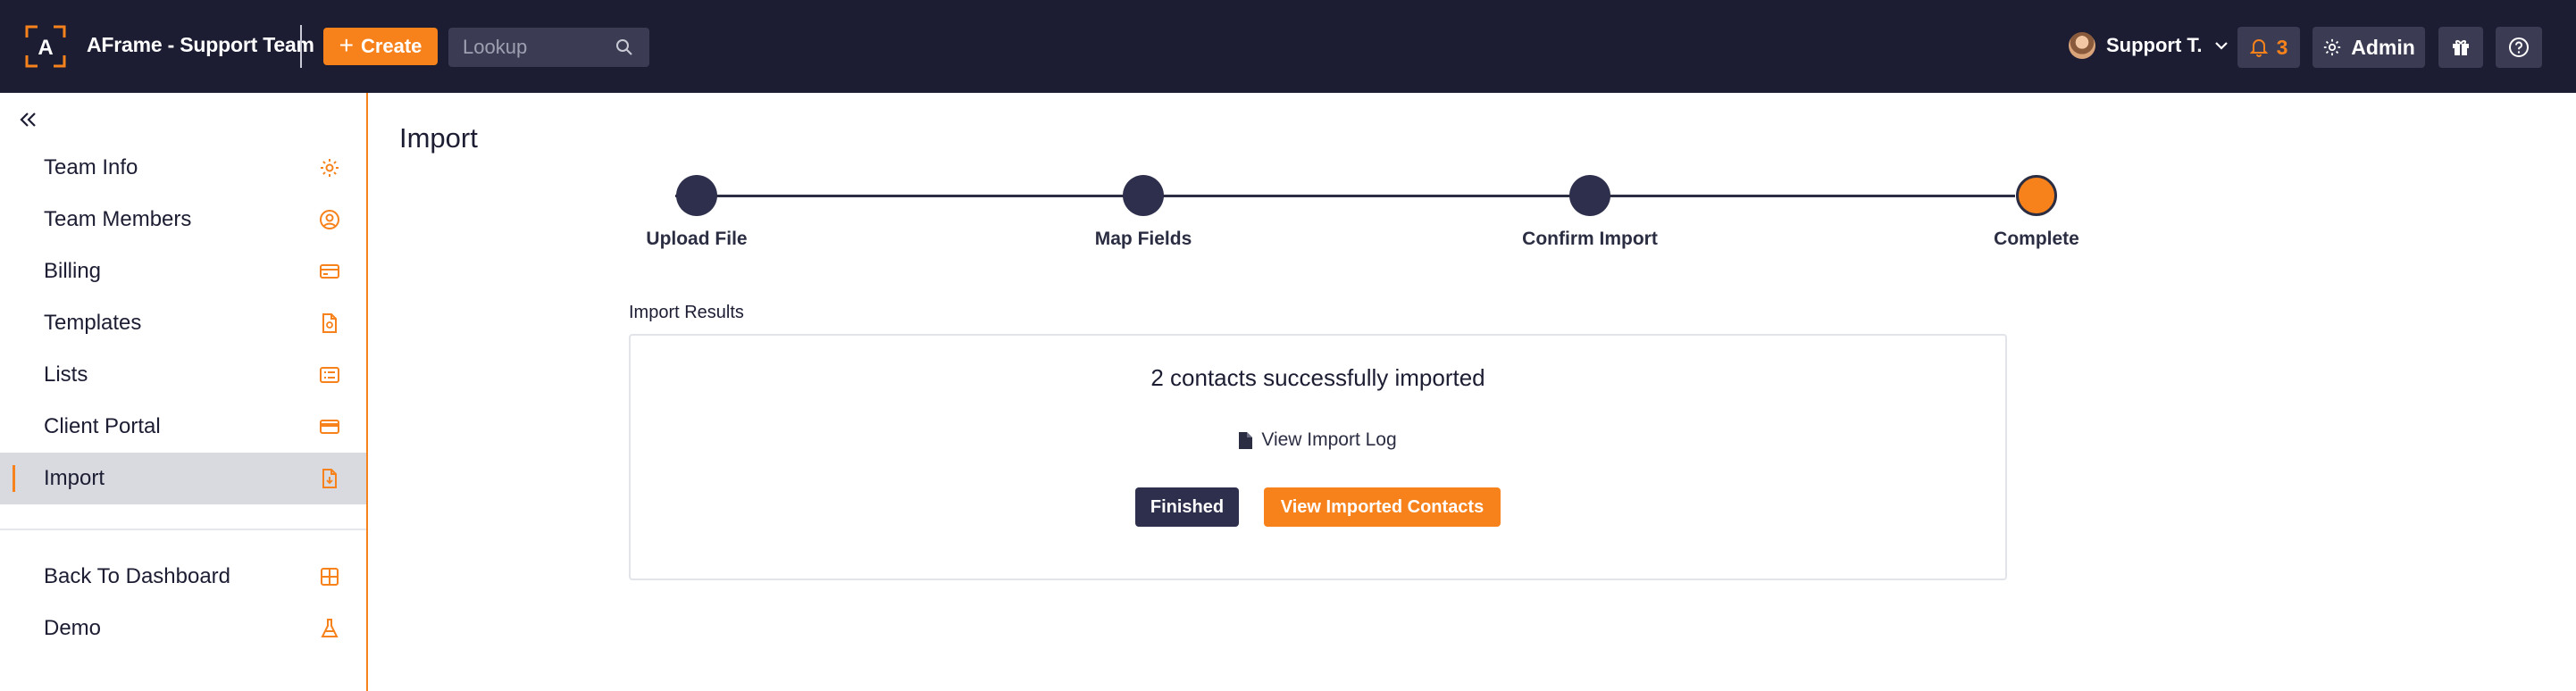  I want to click on sidebar: Team Info Team Members Billing Templates, so click(184, 392).